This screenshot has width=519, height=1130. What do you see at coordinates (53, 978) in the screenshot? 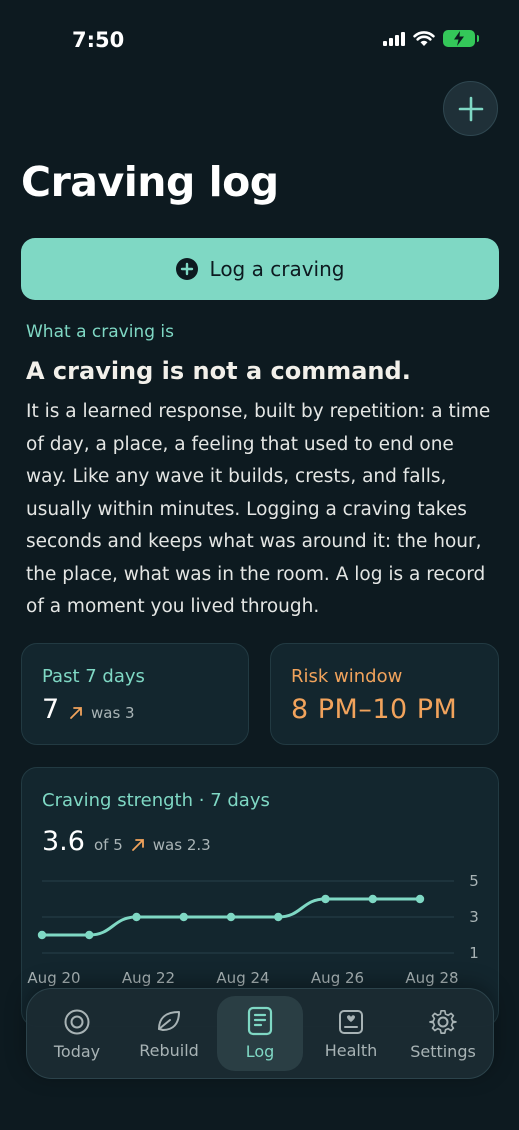
I see `chart-x-tick-label: Aug 20` at bounding box center [53, 978].